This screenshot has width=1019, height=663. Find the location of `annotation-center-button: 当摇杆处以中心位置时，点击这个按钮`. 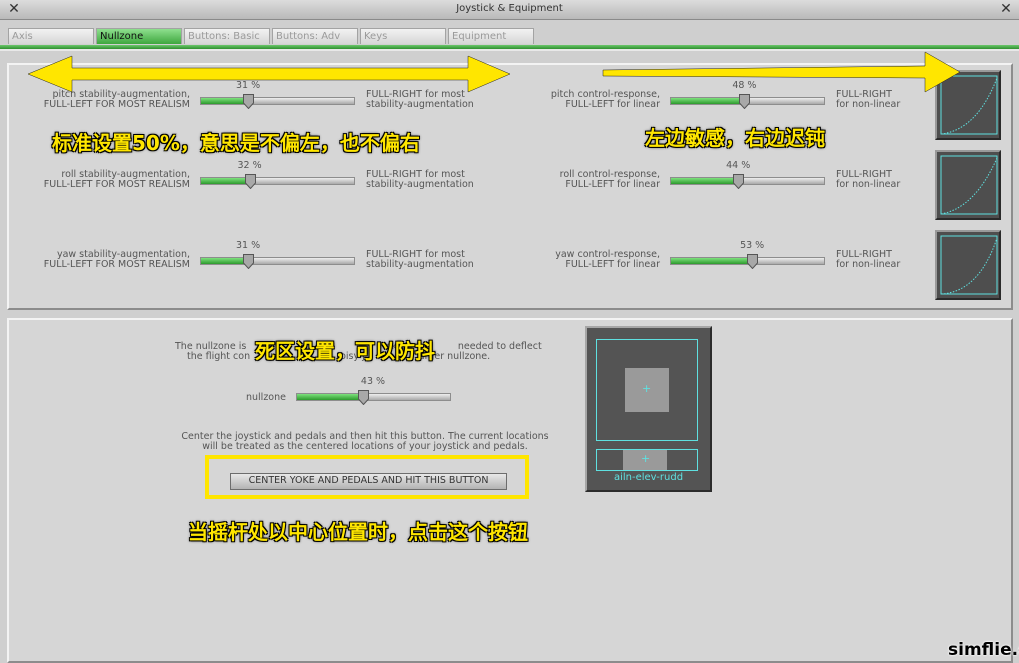

annotation-center-button: 当摇杆处以中心位置时，点击这个按钮 is located at coordinates (358, 532).